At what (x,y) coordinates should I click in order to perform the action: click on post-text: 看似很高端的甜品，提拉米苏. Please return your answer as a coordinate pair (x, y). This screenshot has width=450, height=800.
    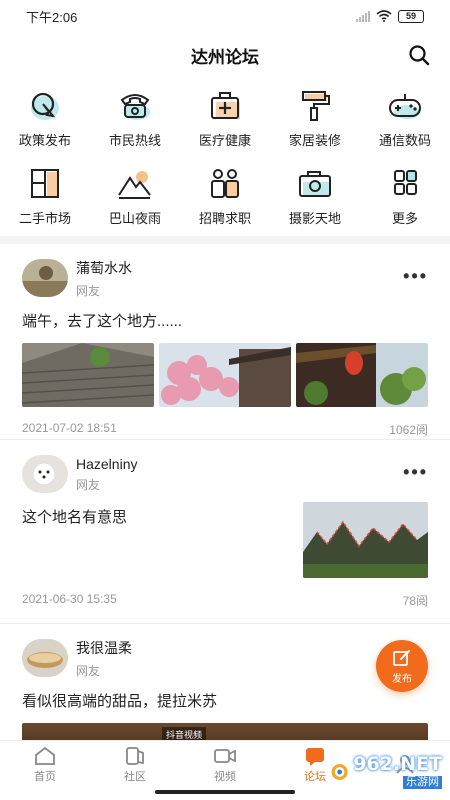
    Looking at the image, I should click on (120, 701).